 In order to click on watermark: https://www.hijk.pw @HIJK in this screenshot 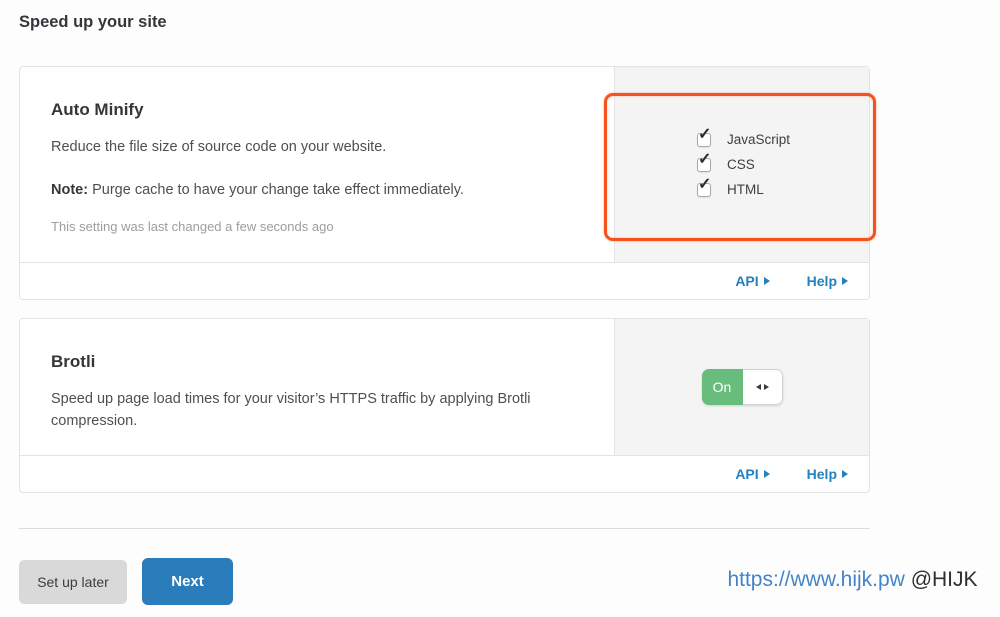, I will do `click(852, 580)`.